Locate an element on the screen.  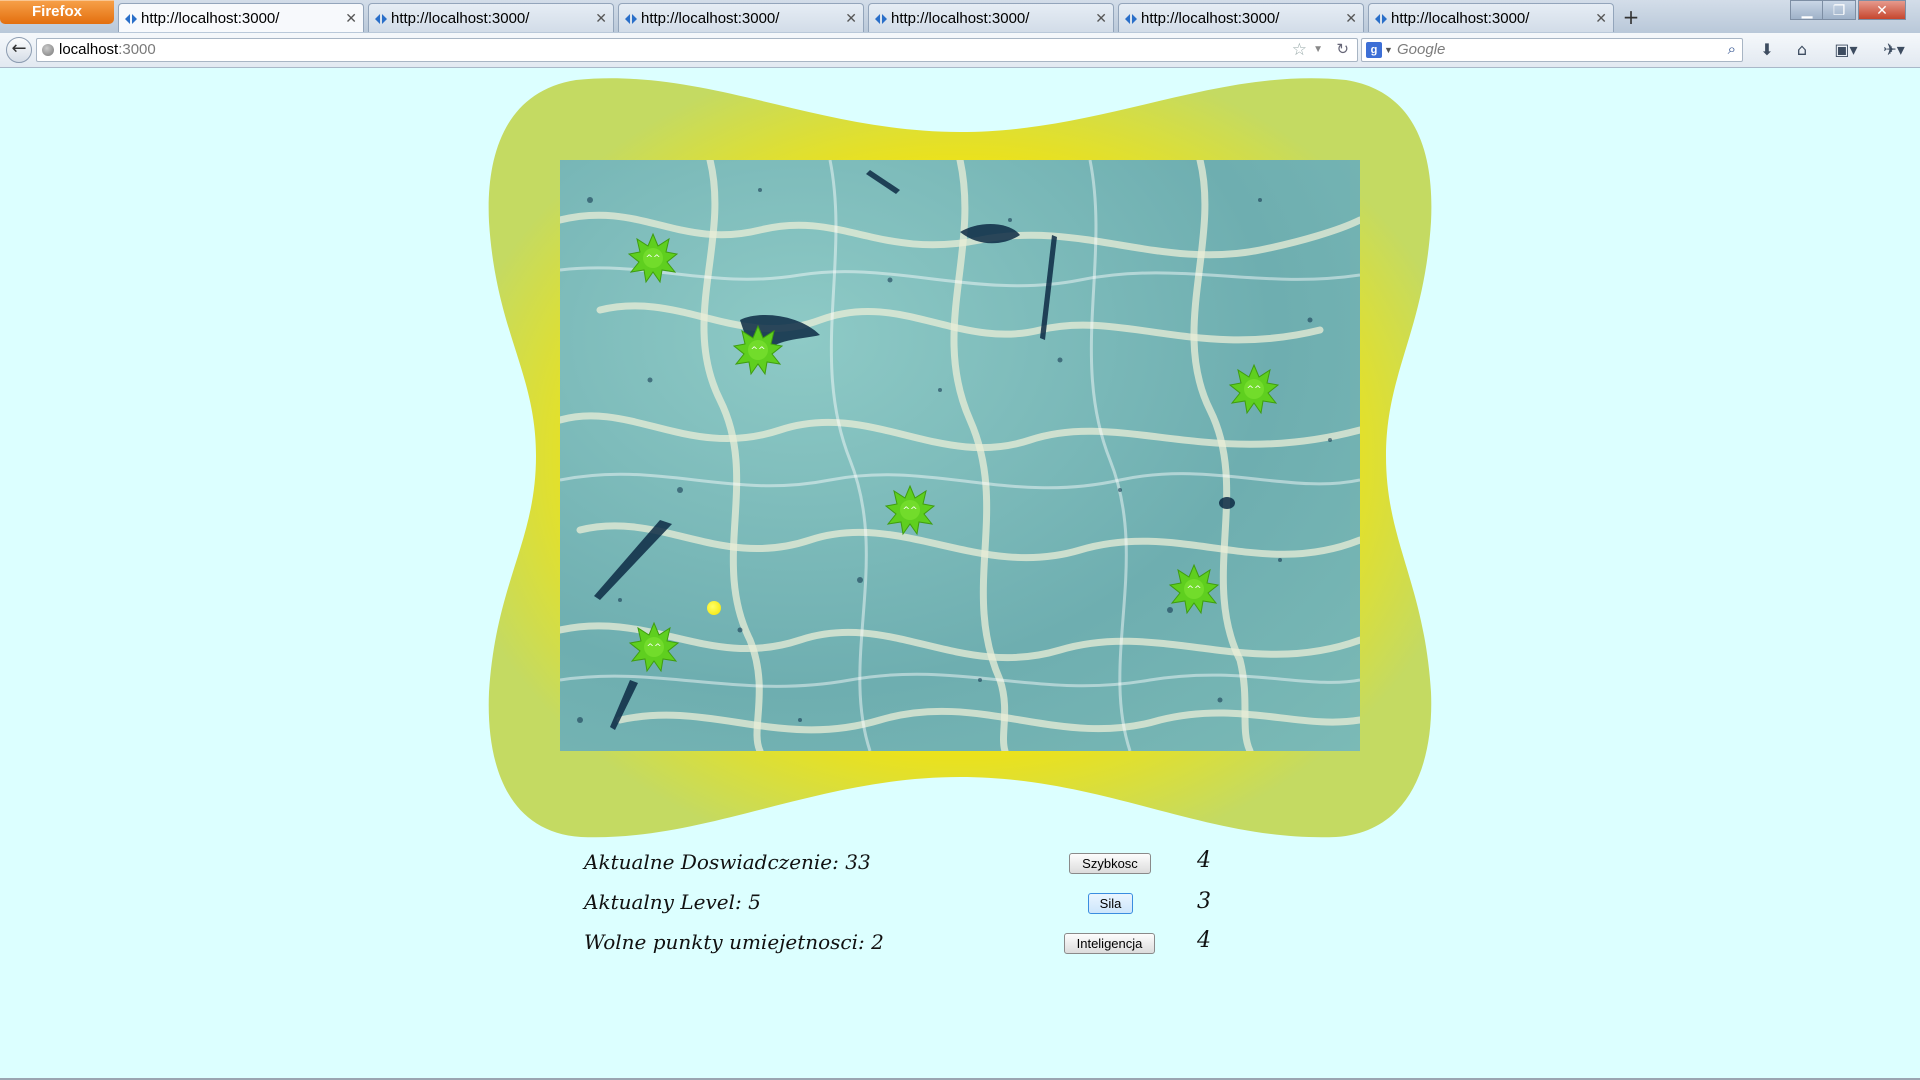
search-engine-dropdown-icon: ▼ is located at coordinates (1388, 50).